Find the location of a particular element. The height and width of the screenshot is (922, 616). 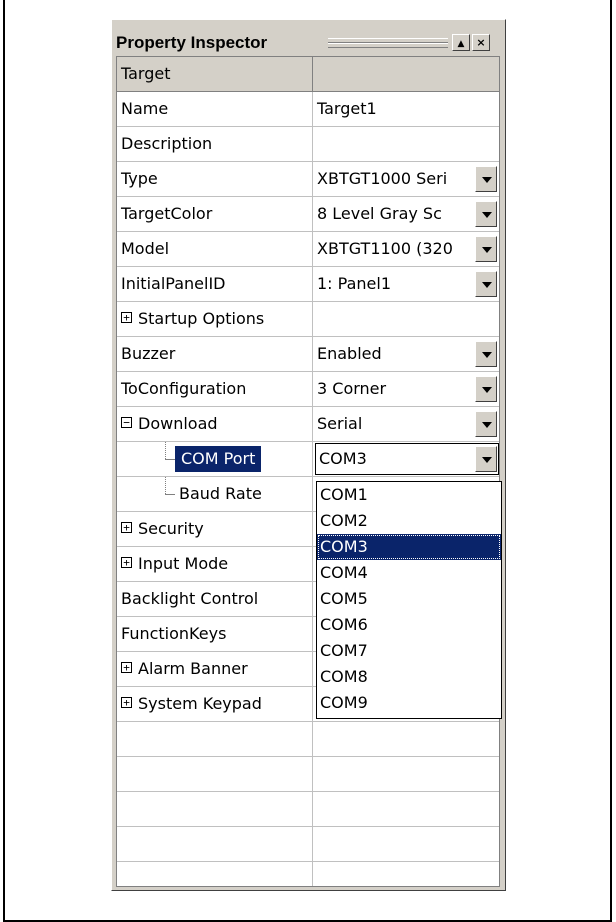

property-value: Enabled is located at coordinates (406, 354).